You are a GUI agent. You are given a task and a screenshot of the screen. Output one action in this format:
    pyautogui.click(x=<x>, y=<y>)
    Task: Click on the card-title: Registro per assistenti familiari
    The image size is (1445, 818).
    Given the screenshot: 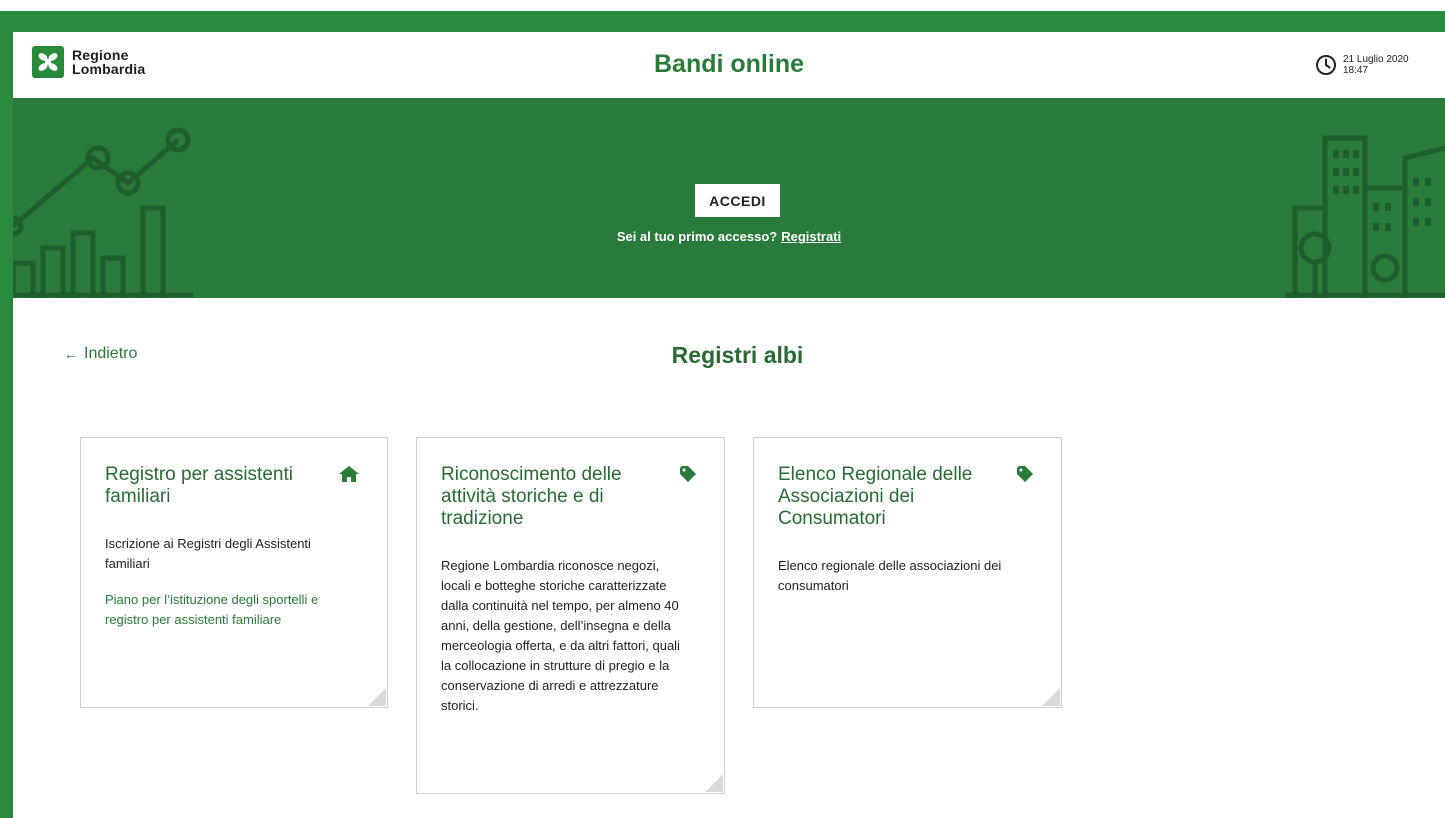 What is the action you would take?
    pyautogui.click(x=199, y=485)
    